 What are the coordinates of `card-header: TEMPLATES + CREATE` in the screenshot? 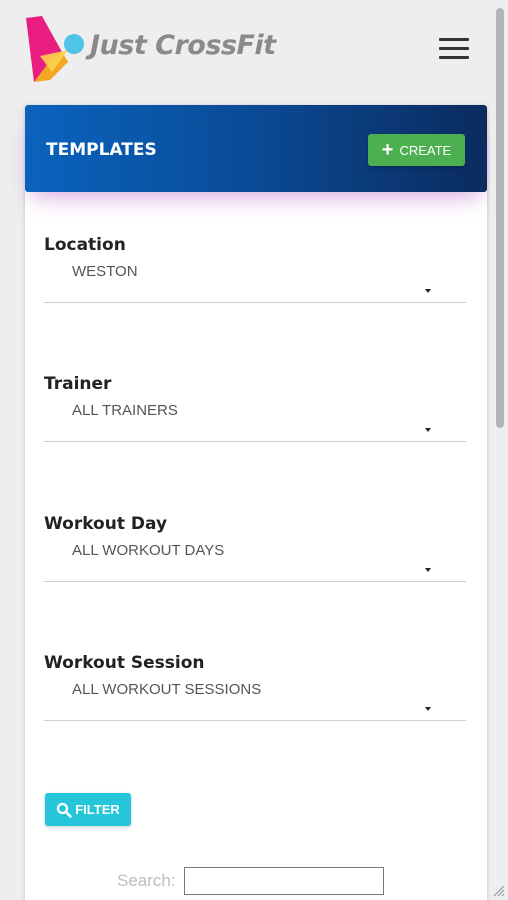 It's located at (256, 148).